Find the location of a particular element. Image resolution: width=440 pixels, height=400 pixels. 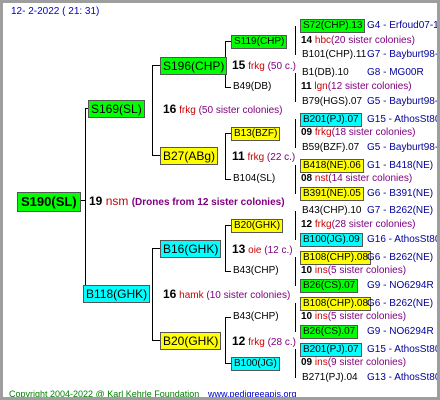

g4-info-5: 10 ins(5 sister colonies) is located at coordinates (353, 271).